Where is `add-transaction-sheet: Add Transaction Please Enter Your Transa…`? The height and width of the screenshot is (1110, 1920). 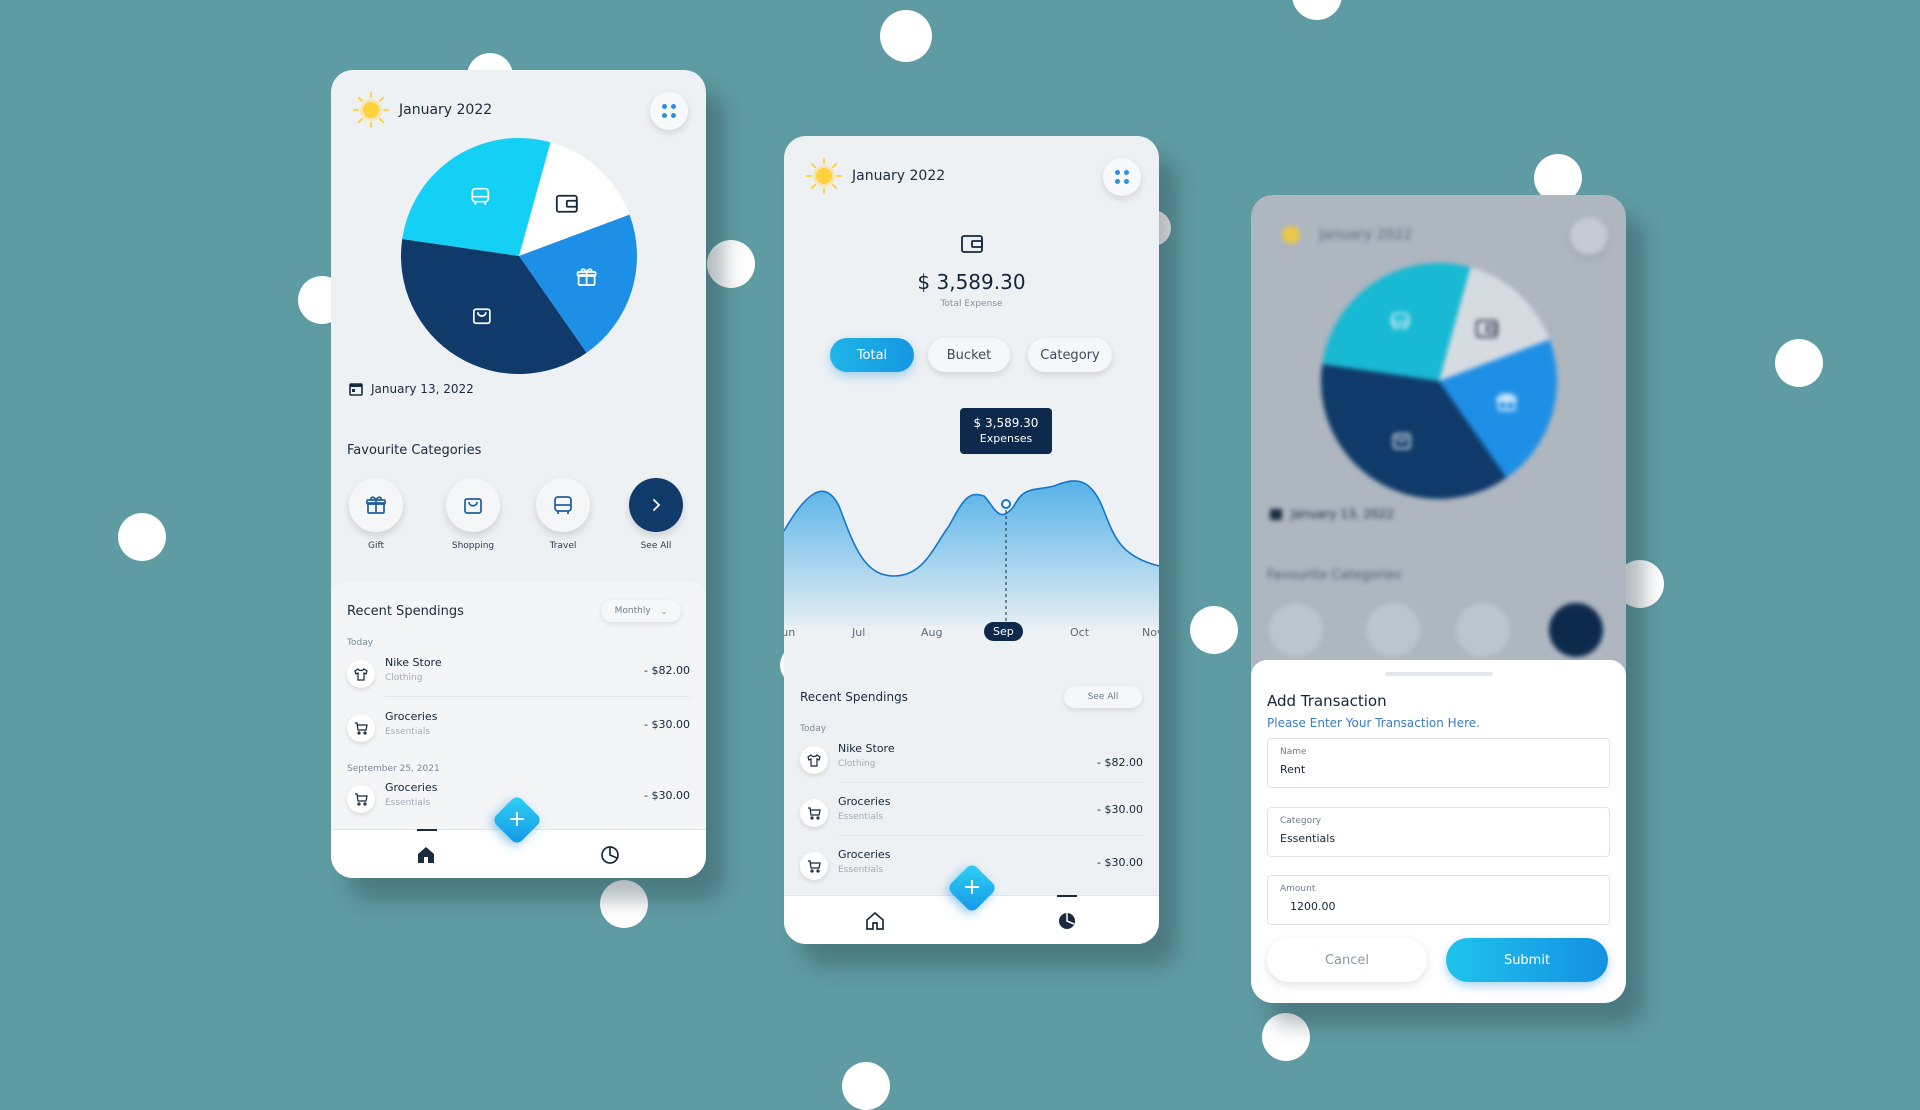 add-transaction-sheet: Add Transaction Please Enter Your Transa… is located at coordinates (1438, 831).